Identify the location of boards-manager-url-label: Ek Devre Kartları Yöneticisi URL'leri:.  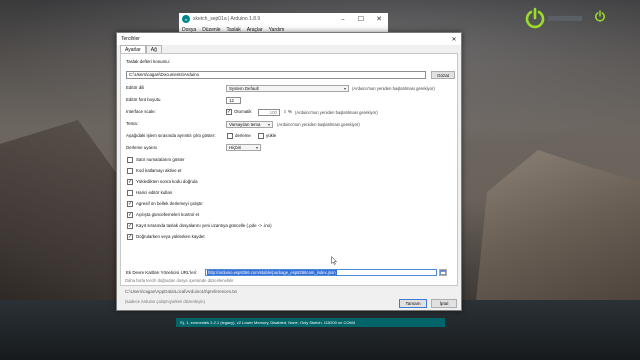
(162, 272).